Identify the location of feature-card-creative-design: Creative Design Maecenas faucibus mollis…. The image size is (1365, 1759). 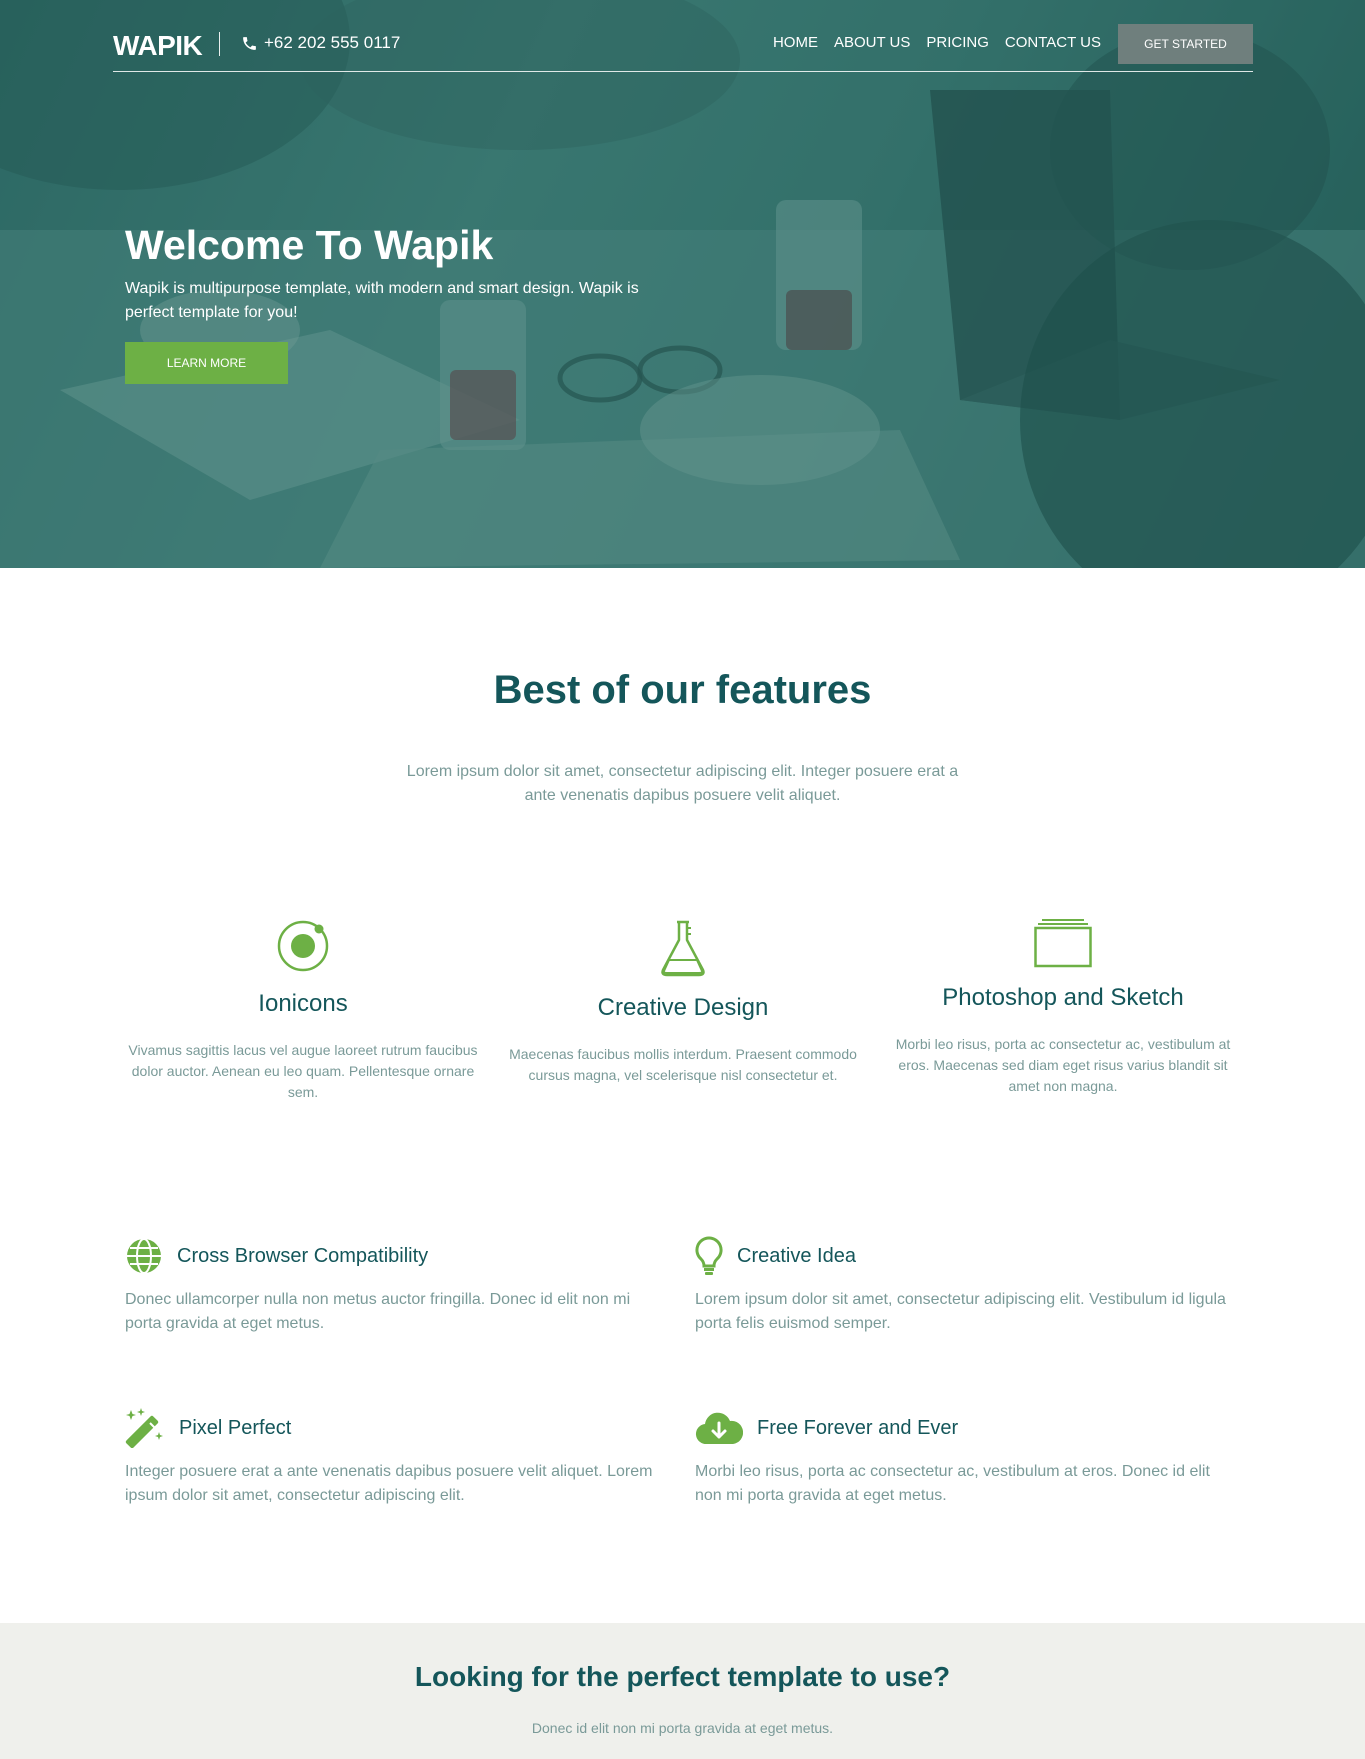
(683, 1002).